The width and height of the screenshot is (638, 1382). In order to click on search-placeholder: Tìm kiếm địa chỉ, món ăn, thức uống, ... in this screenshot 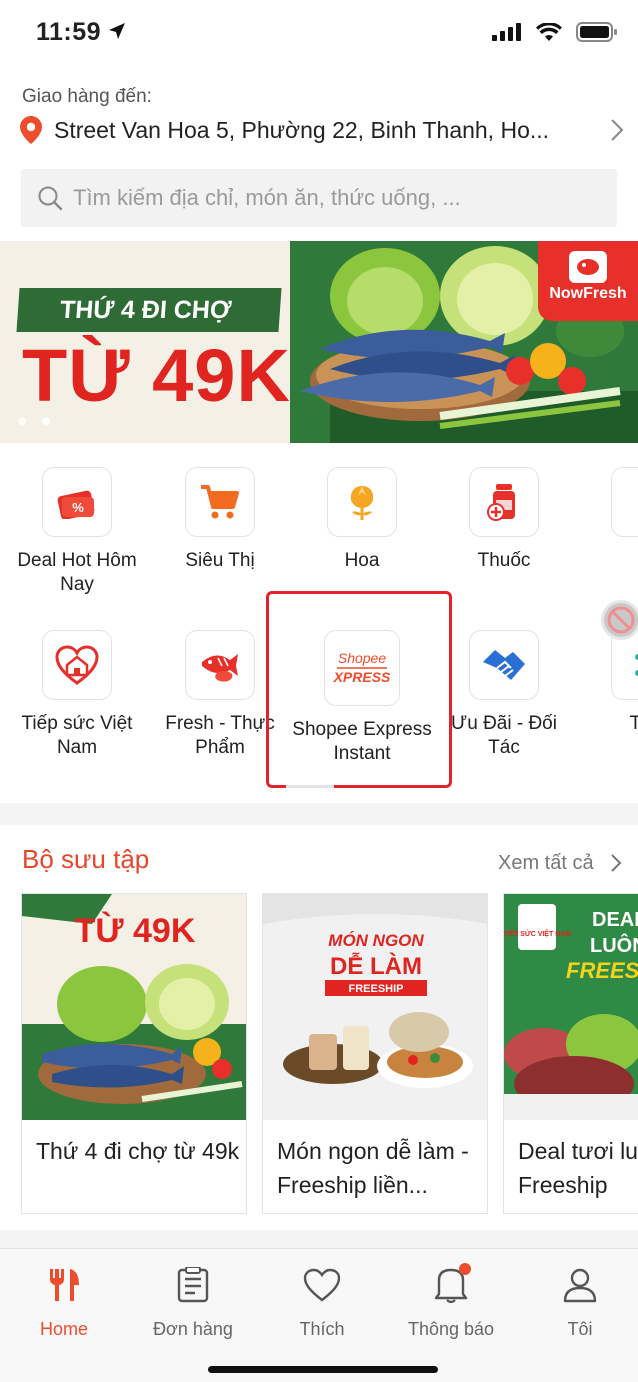, I will do `click(267, 197)`.